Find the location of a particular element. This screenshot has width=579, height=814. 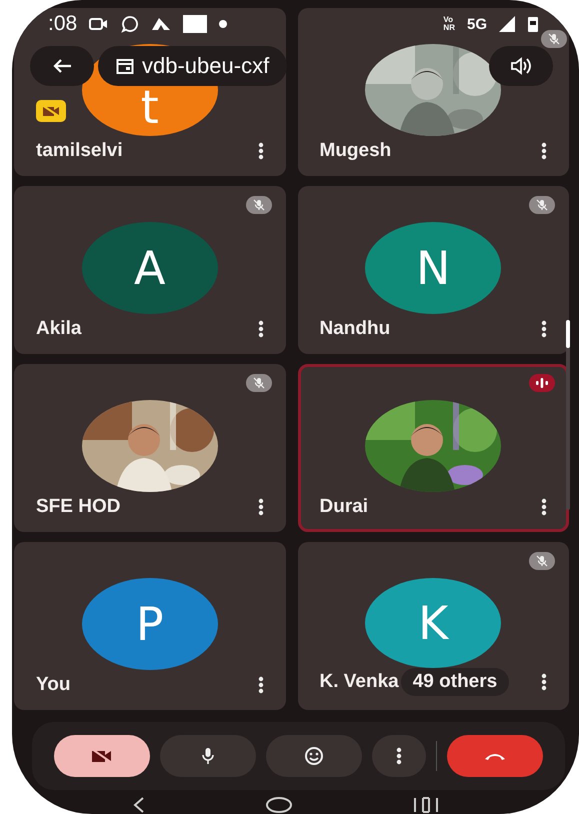

participant-tile: P You is located at coordinates (150, 626).